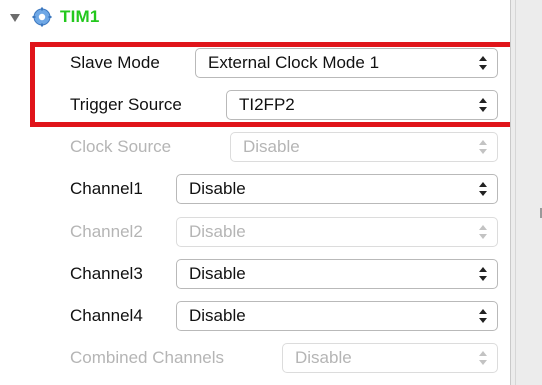 Image resolution: width=542 pixels, height=385 pixels. I want to click on row-channel4: Channel4, so click(106, 316).